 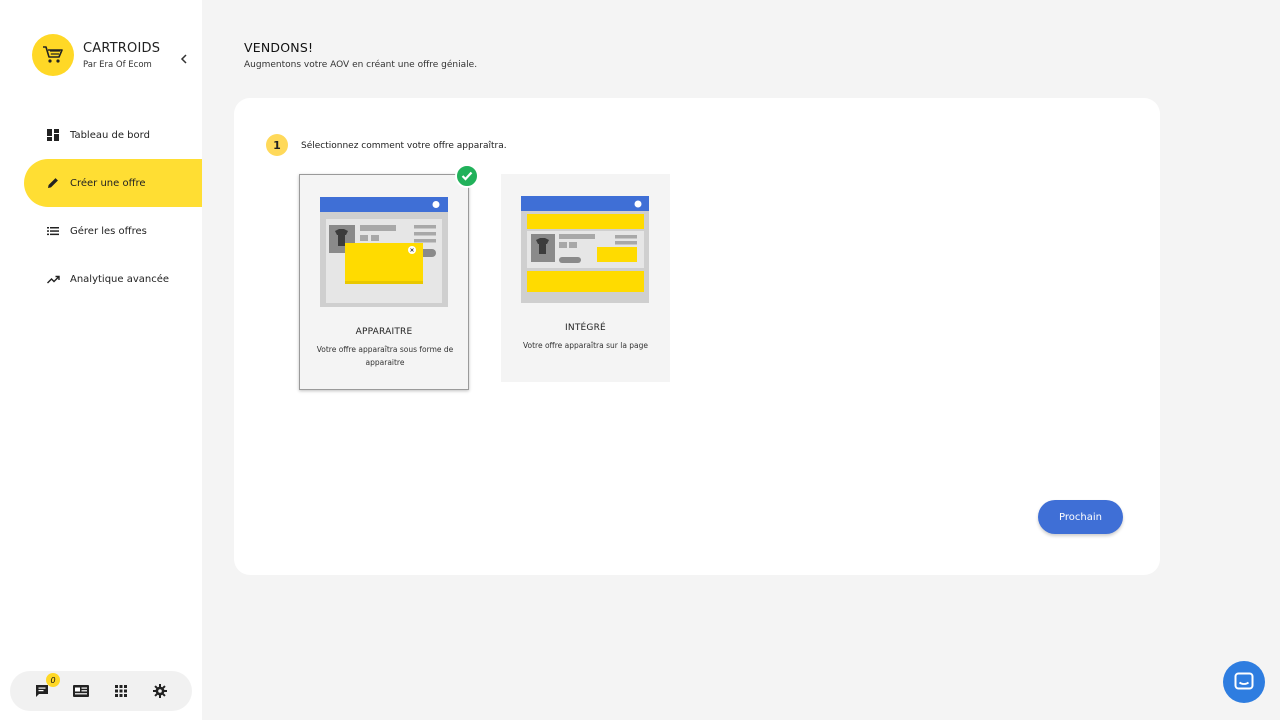 I want to click on sidebar-bottom-bar: 0, so click(x=101, y=691).